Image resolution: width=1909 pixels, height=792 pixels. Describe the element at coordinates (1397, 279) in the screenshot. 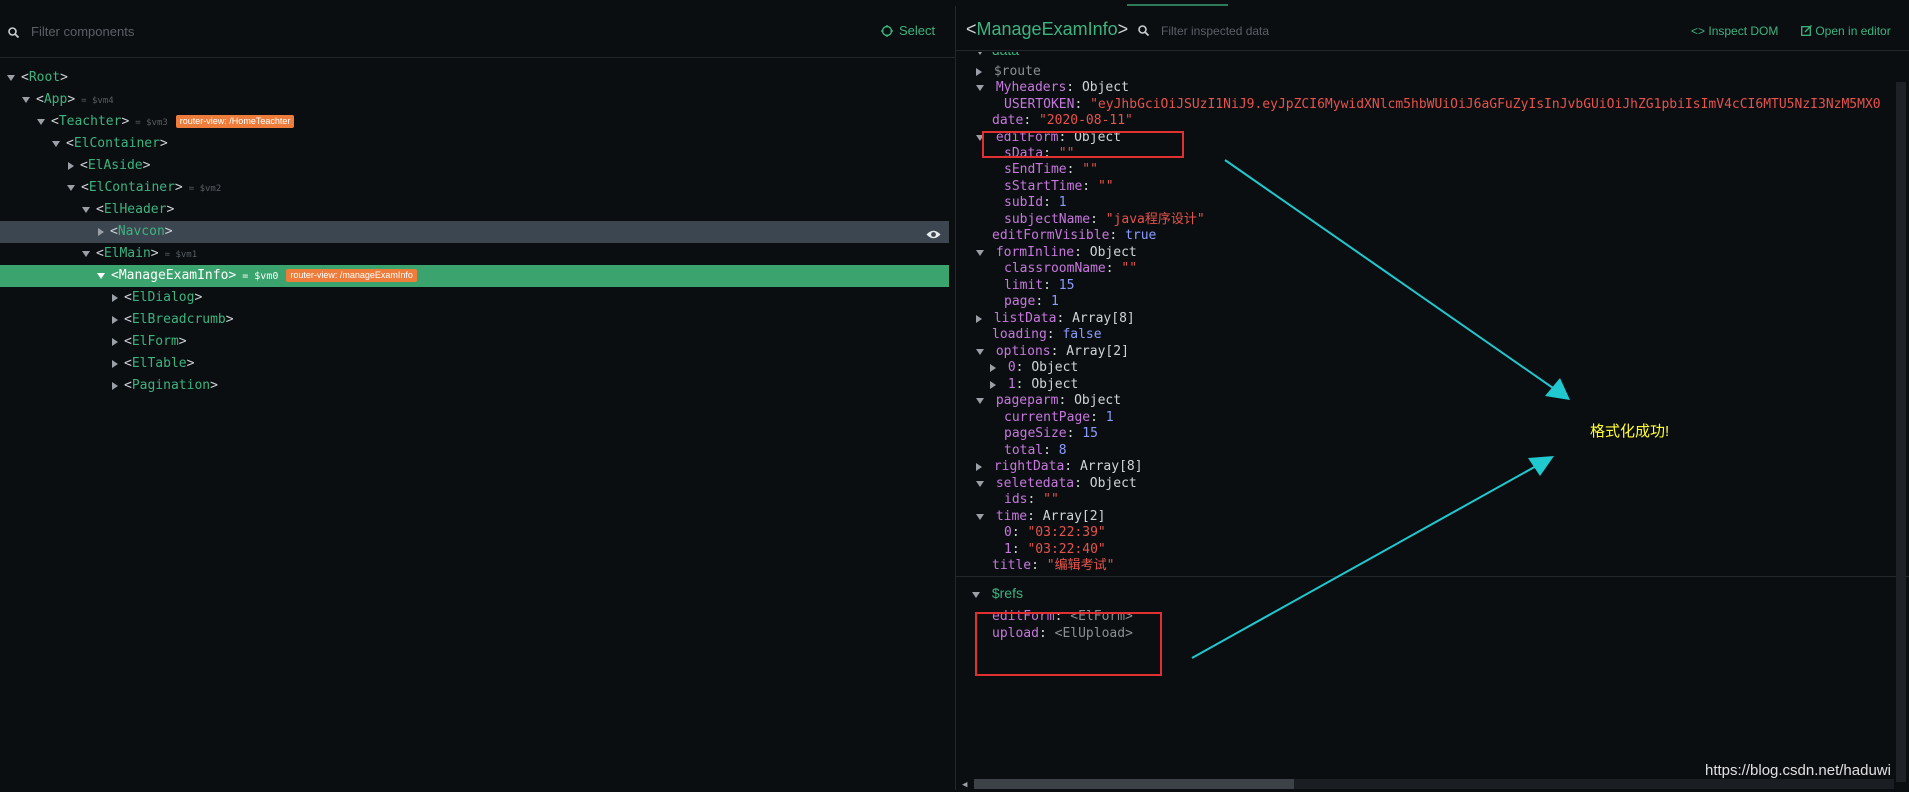

I see `arrow-to-date-icon` at that location.